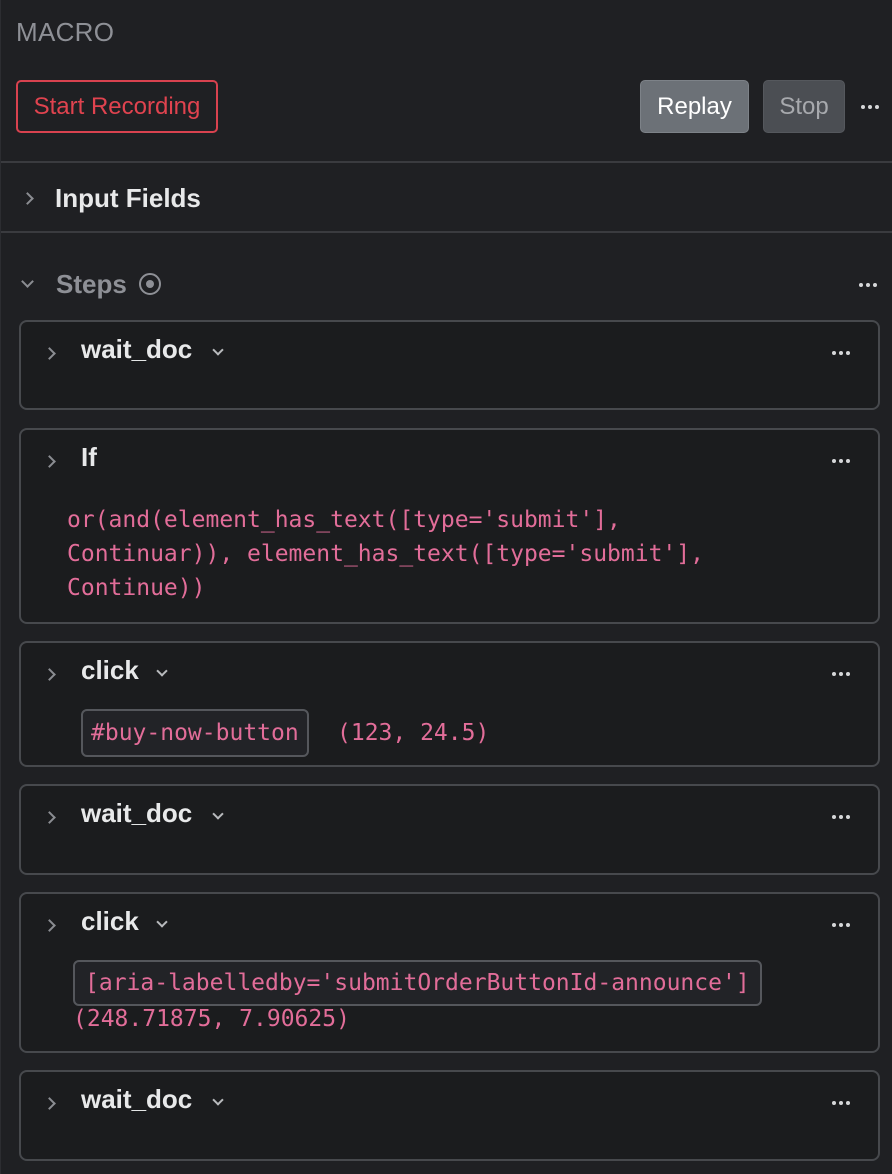 This screenshot has height=1174, width=892. What do you see at coordinates (89, 457) in the screenshot?
I see `step-name: If` at bounding box center [89, 457].